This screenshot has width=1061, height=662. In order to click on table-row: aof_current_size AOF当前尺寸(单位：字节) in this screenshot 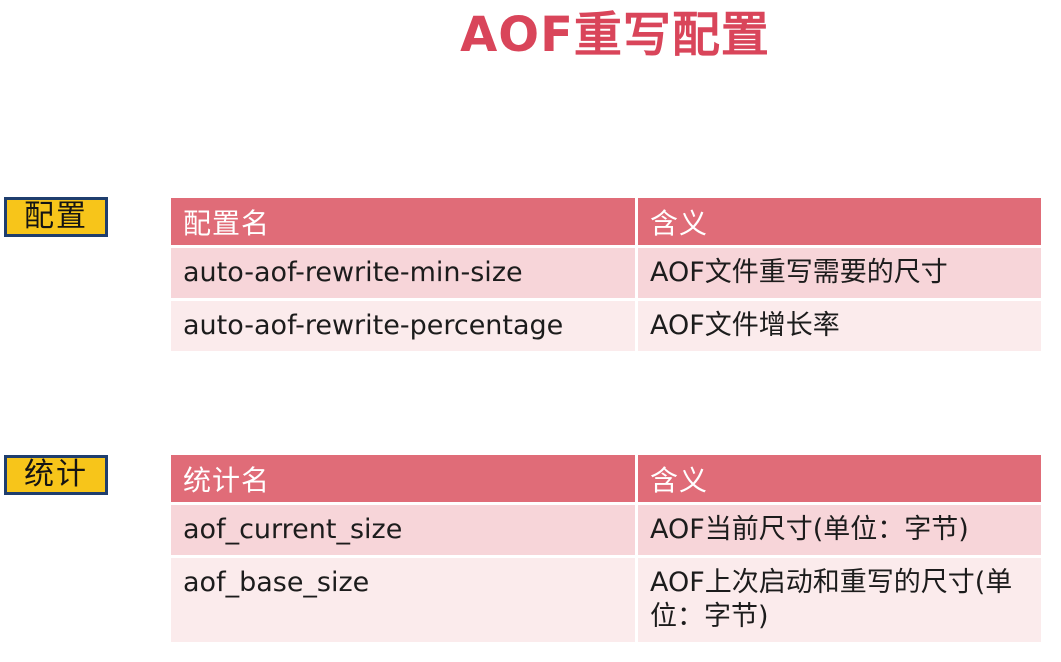, I will do `click(606, 531)`.